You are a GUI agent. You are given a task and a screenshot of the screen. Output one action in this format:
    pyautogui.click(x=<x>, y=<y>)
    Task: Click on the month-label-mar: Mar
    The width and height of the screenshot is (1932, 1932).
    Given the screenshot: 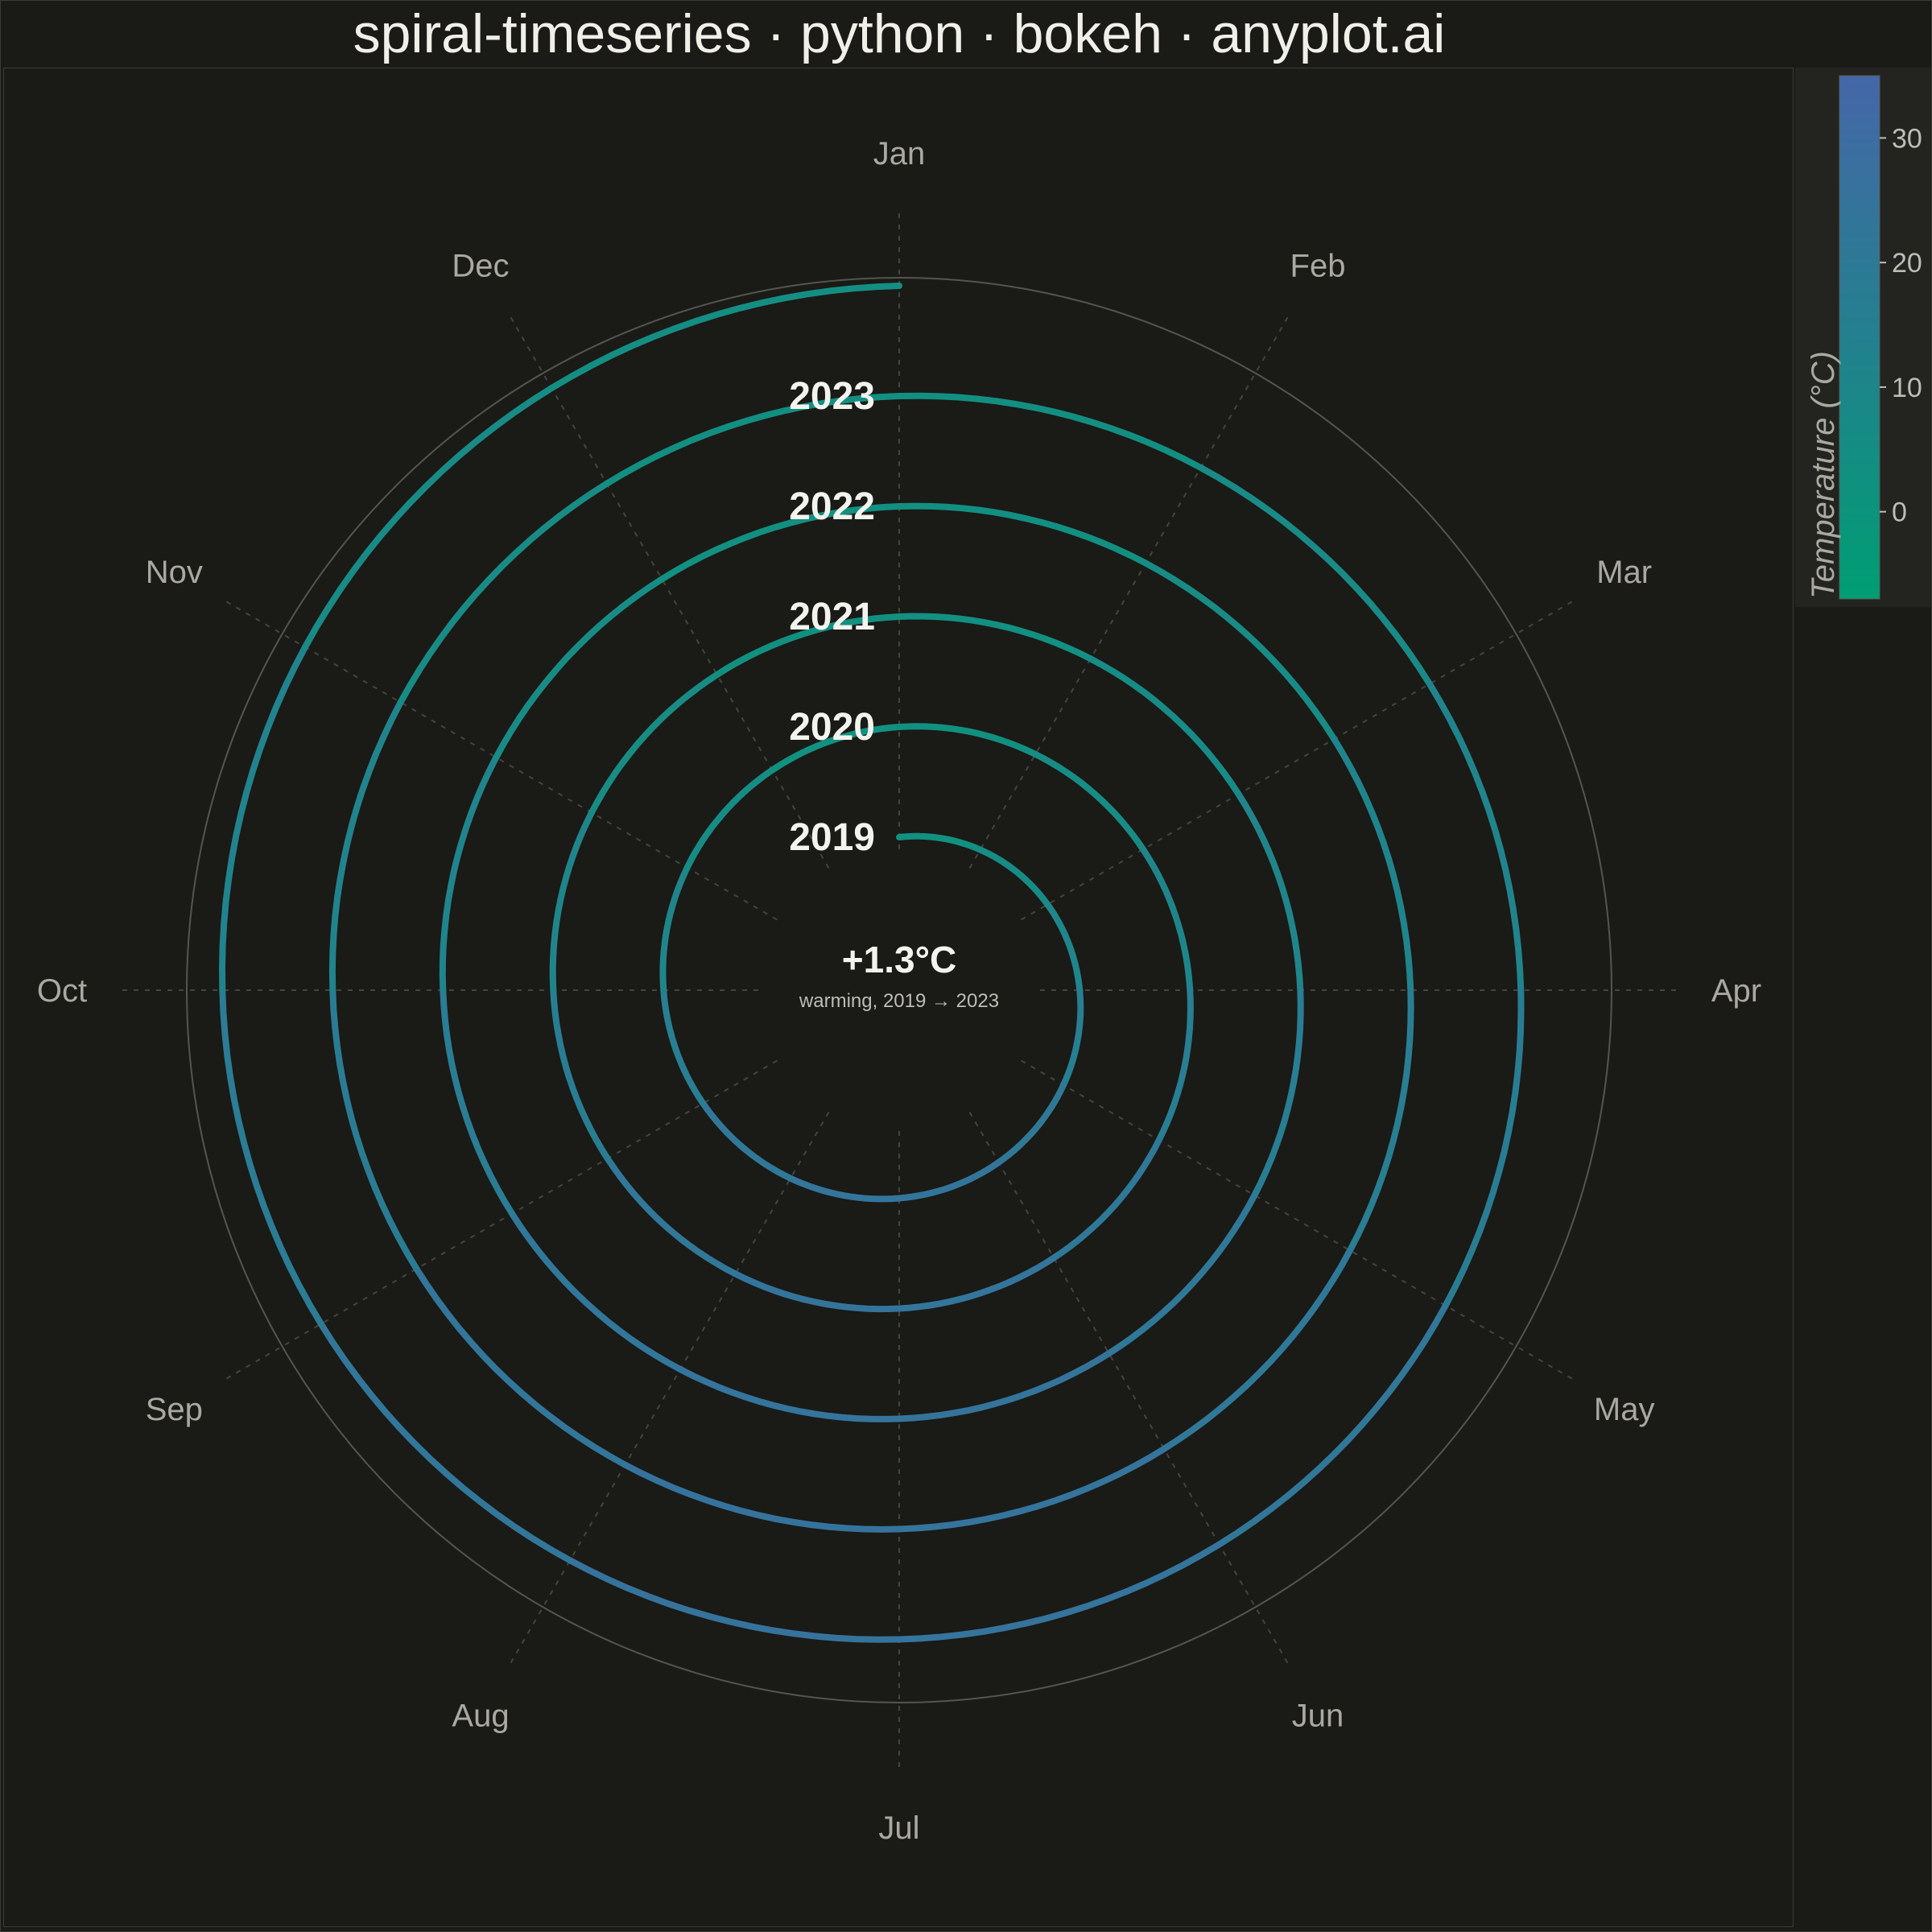 What is the action you would take?
    pyautogui.click(x=1624, y=572)
    